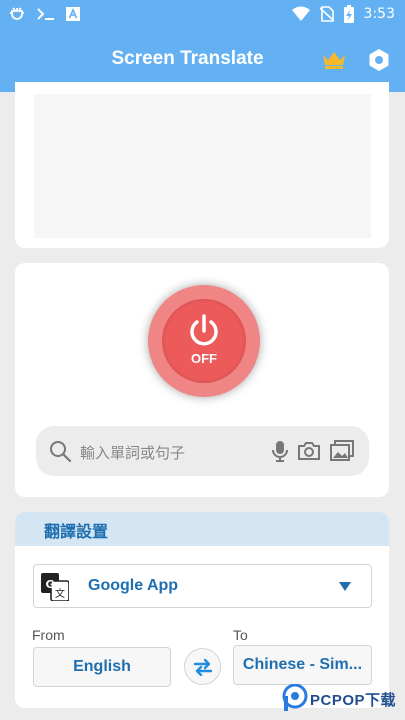 The width and height of the screenshot is (405, 720). I want to click on battery-charging-icon, so click(348, 14).